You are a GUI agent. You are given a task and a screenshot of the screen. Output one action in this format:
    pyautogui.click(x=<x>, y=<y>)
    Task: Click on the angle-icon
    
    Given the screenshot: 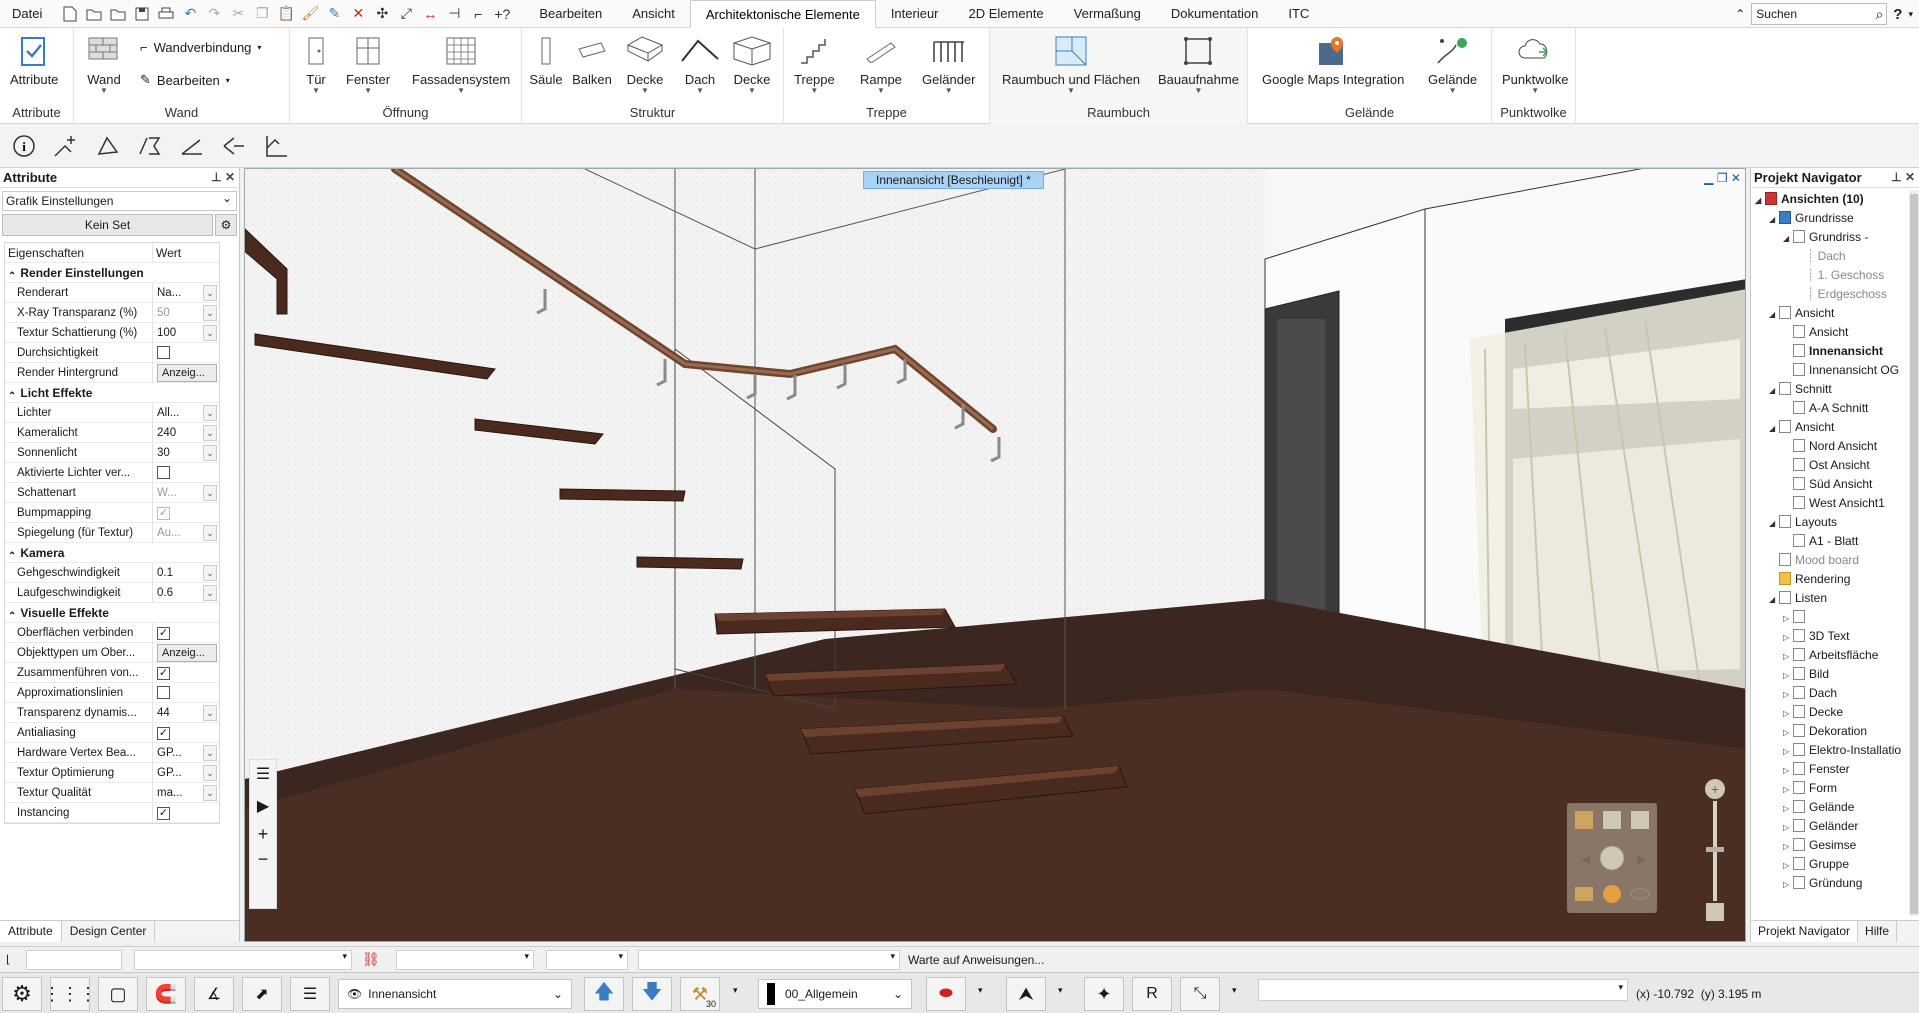 What is the action you would take?
    pyautogui.click(x=192, y=146)
    